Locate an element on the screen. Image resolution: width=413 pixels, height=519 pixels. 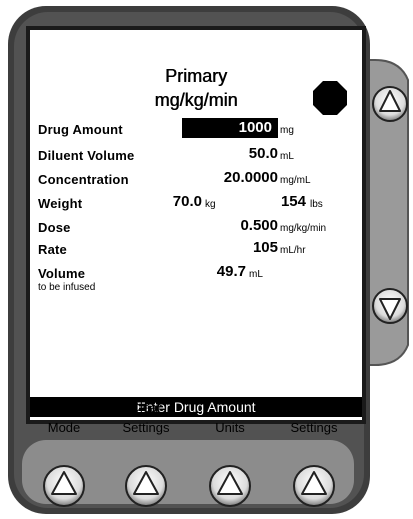
diluent-volume-unit: mL is located at coordinates (287, 156).